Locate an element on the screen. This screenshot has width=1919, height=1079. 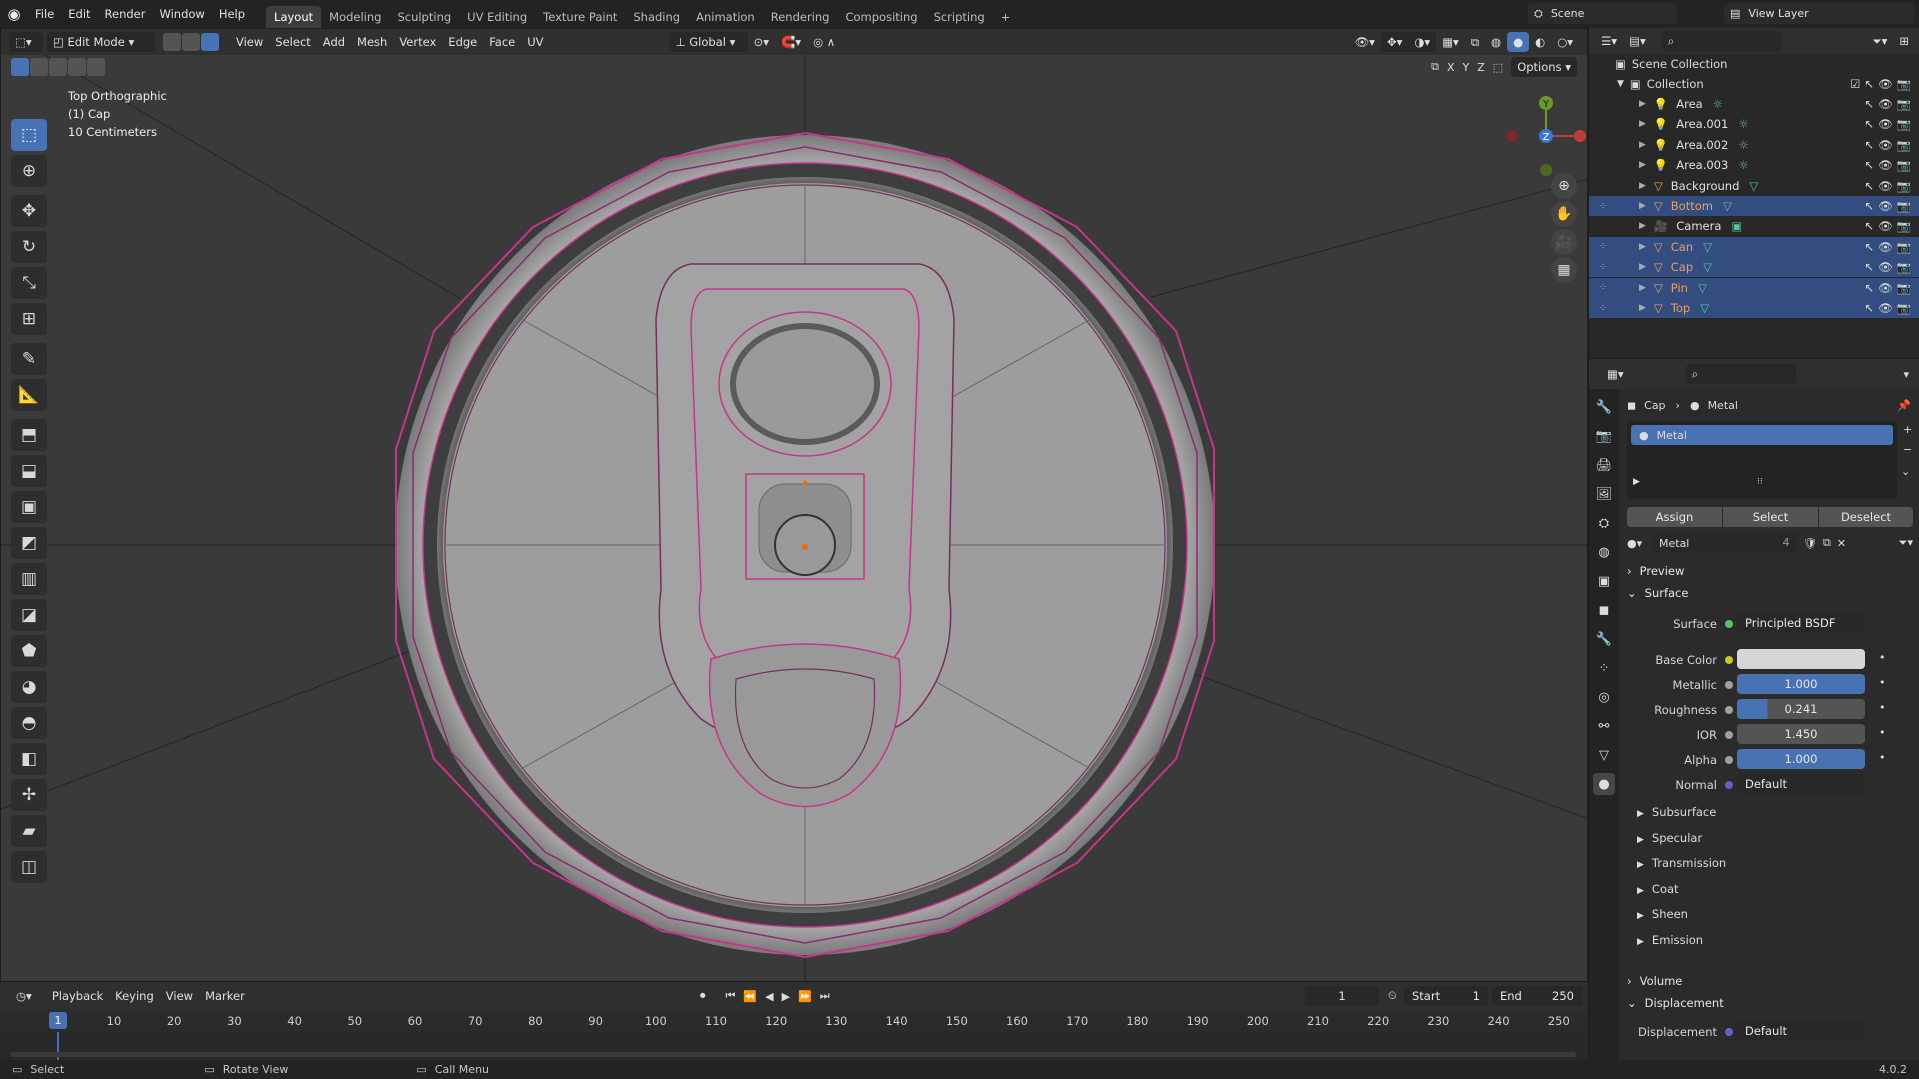
extend-selection-icon is located at coordinates (39, 67).